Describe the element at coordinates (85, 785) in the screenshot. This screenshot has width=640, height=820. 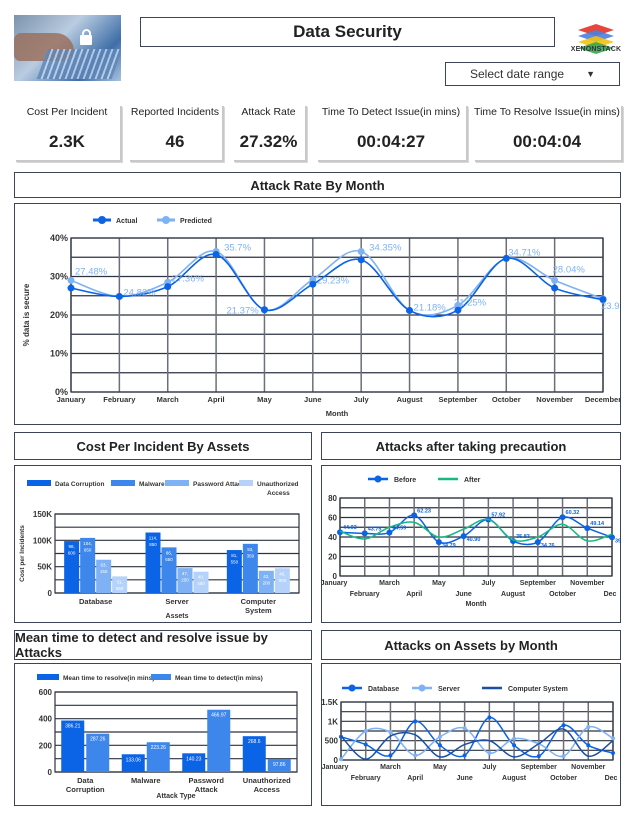
I see `x-tick-label: Data Corruption` at that location.